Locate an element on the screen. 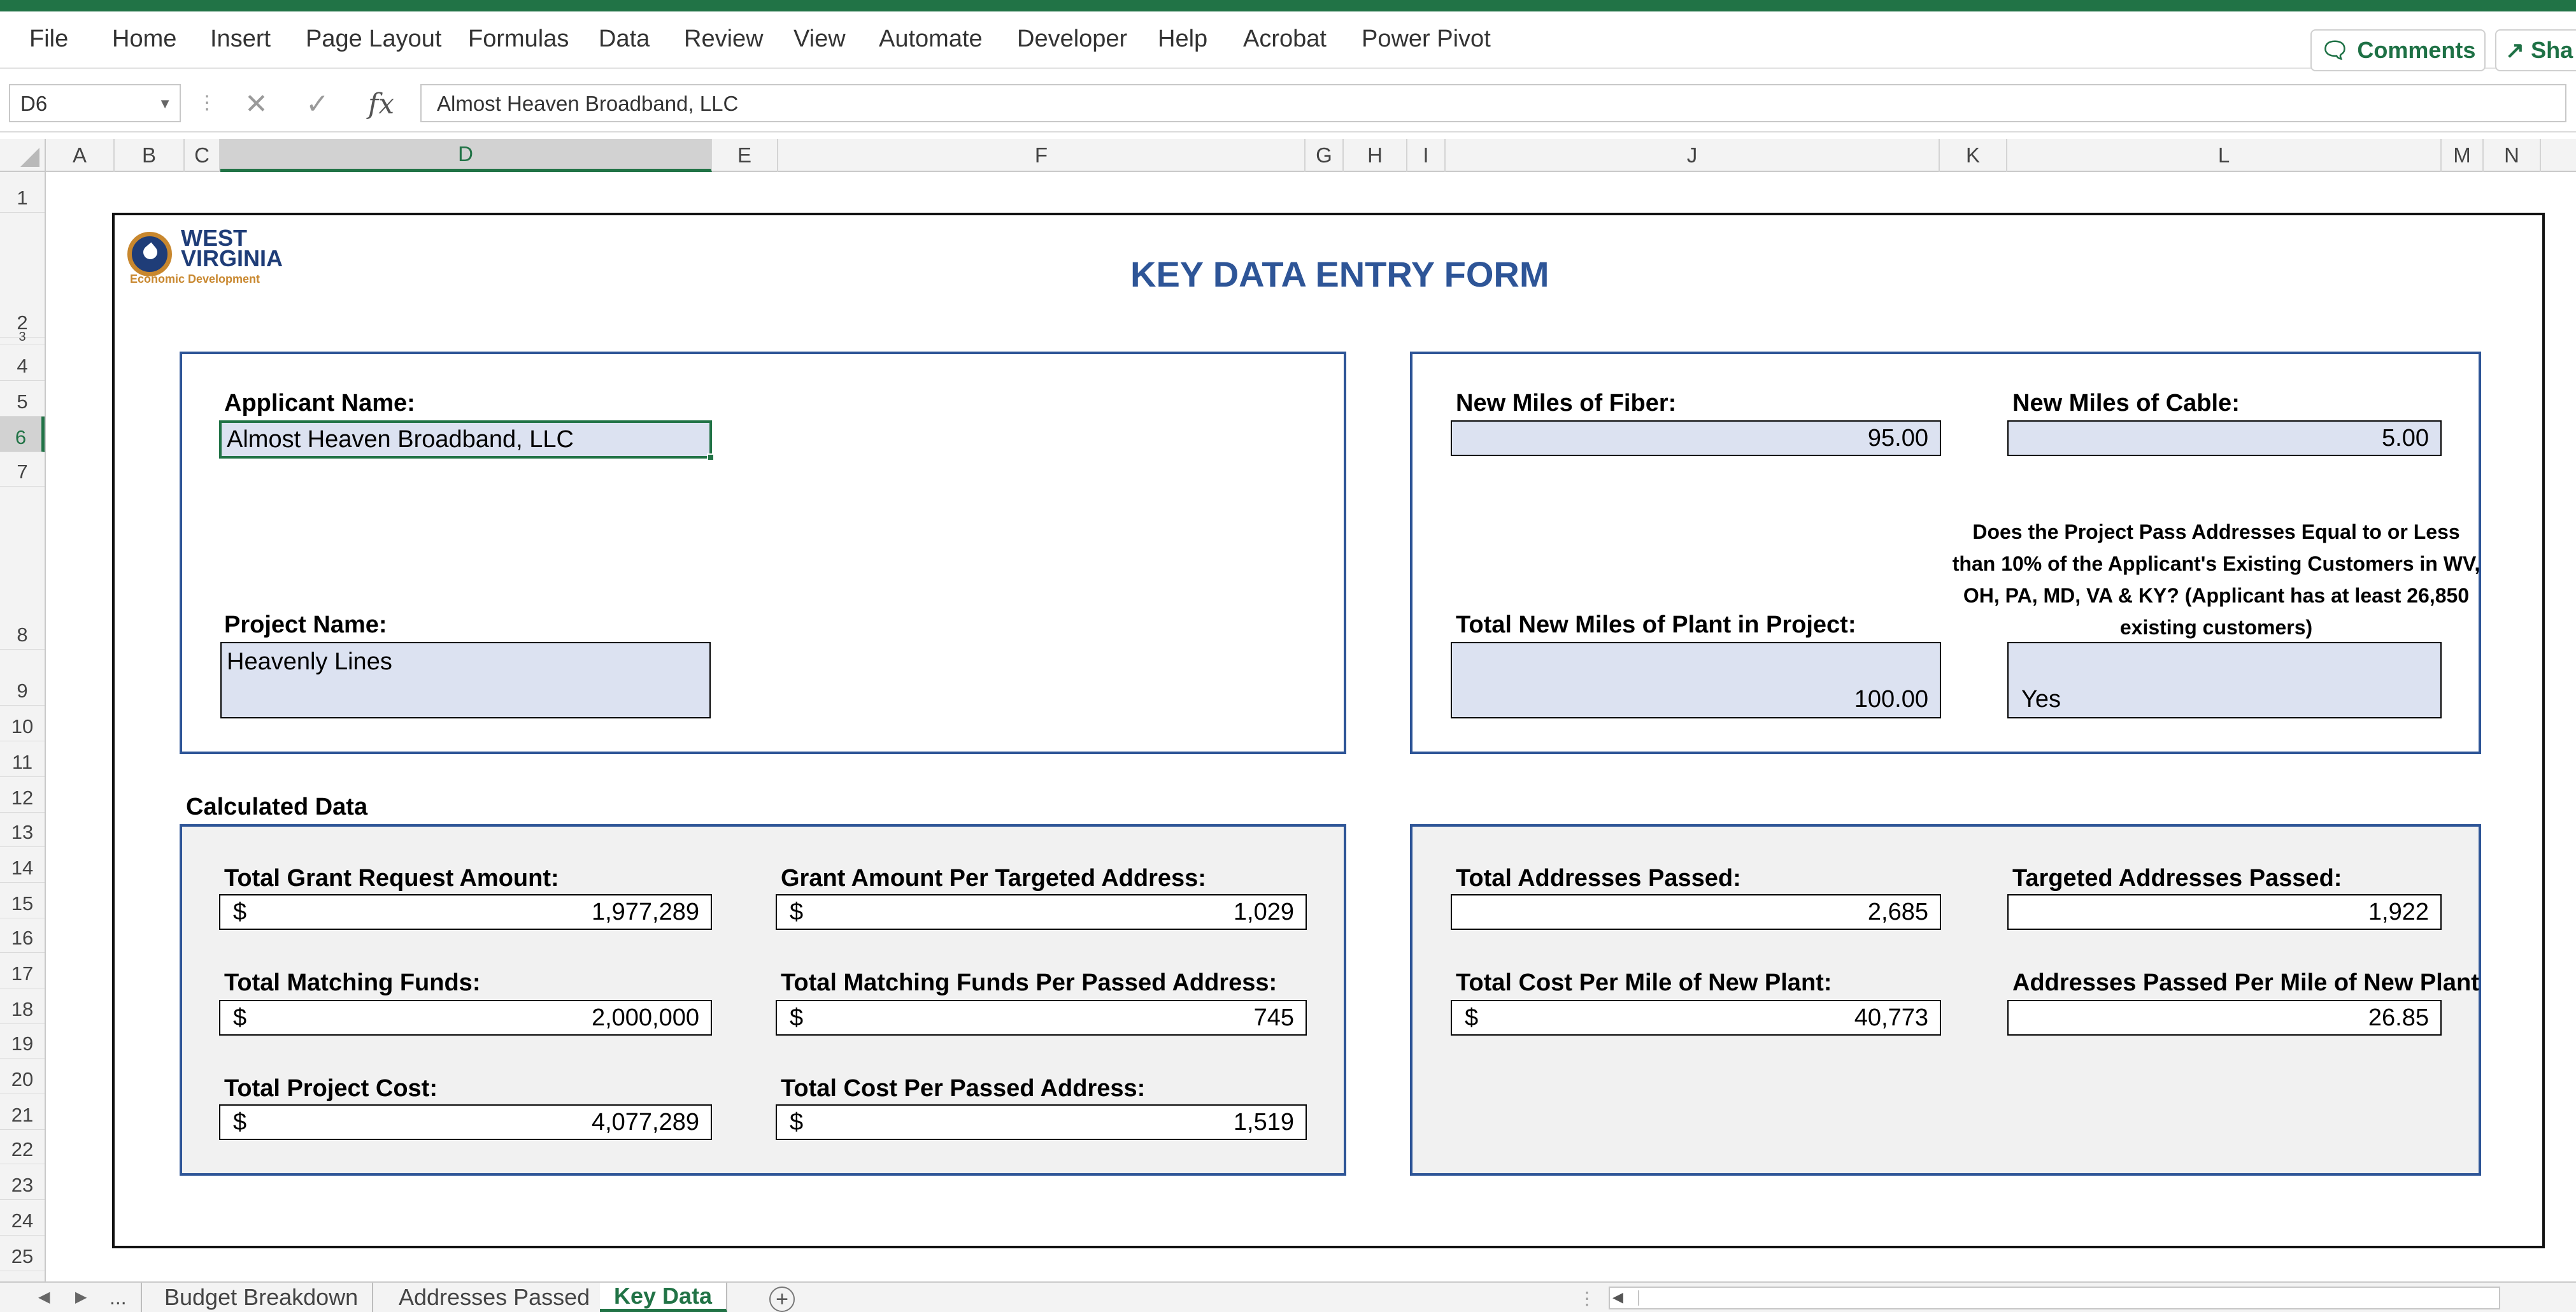 The height and width of the screenshot is (1312, 2576). column-header-a: A is located at coordinates (81, 155).